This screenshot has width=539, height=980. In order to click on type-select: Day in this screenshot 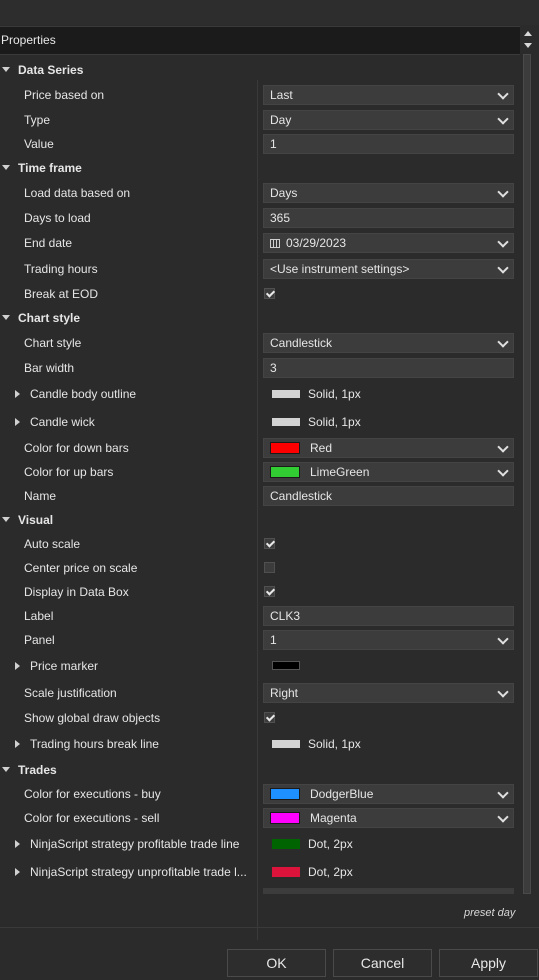, I will do `click(388, 120)`.